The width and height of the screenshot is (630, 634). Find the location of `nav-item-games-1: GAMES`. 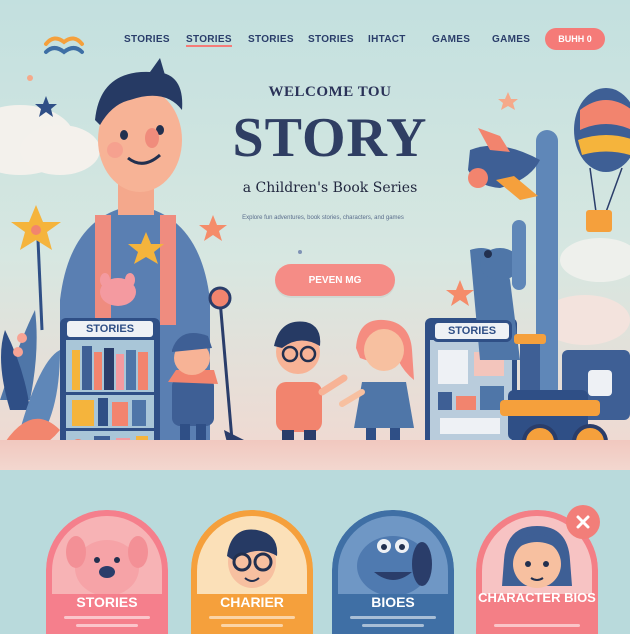

nav-item-games-1: GAMES is located at coordinates (451, 39).